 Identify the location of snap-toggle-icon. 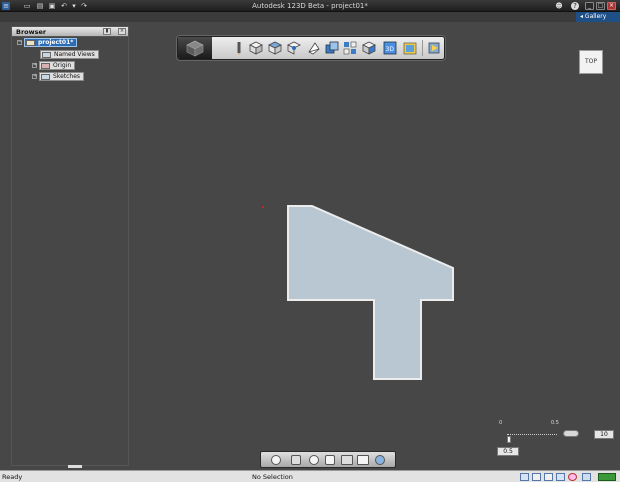
(536, 477).